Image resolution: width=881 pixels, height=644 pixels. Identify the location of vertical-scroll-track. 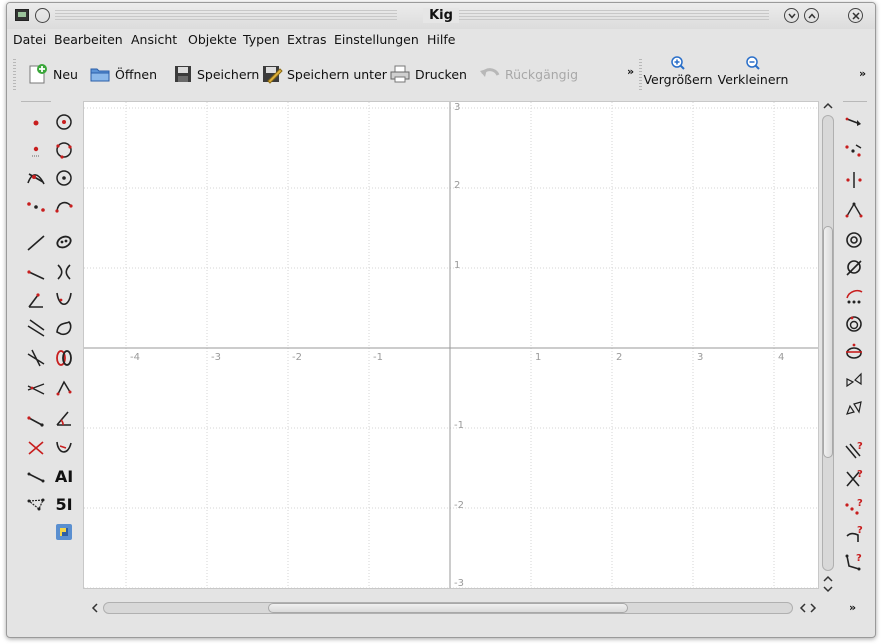
(828, 343).